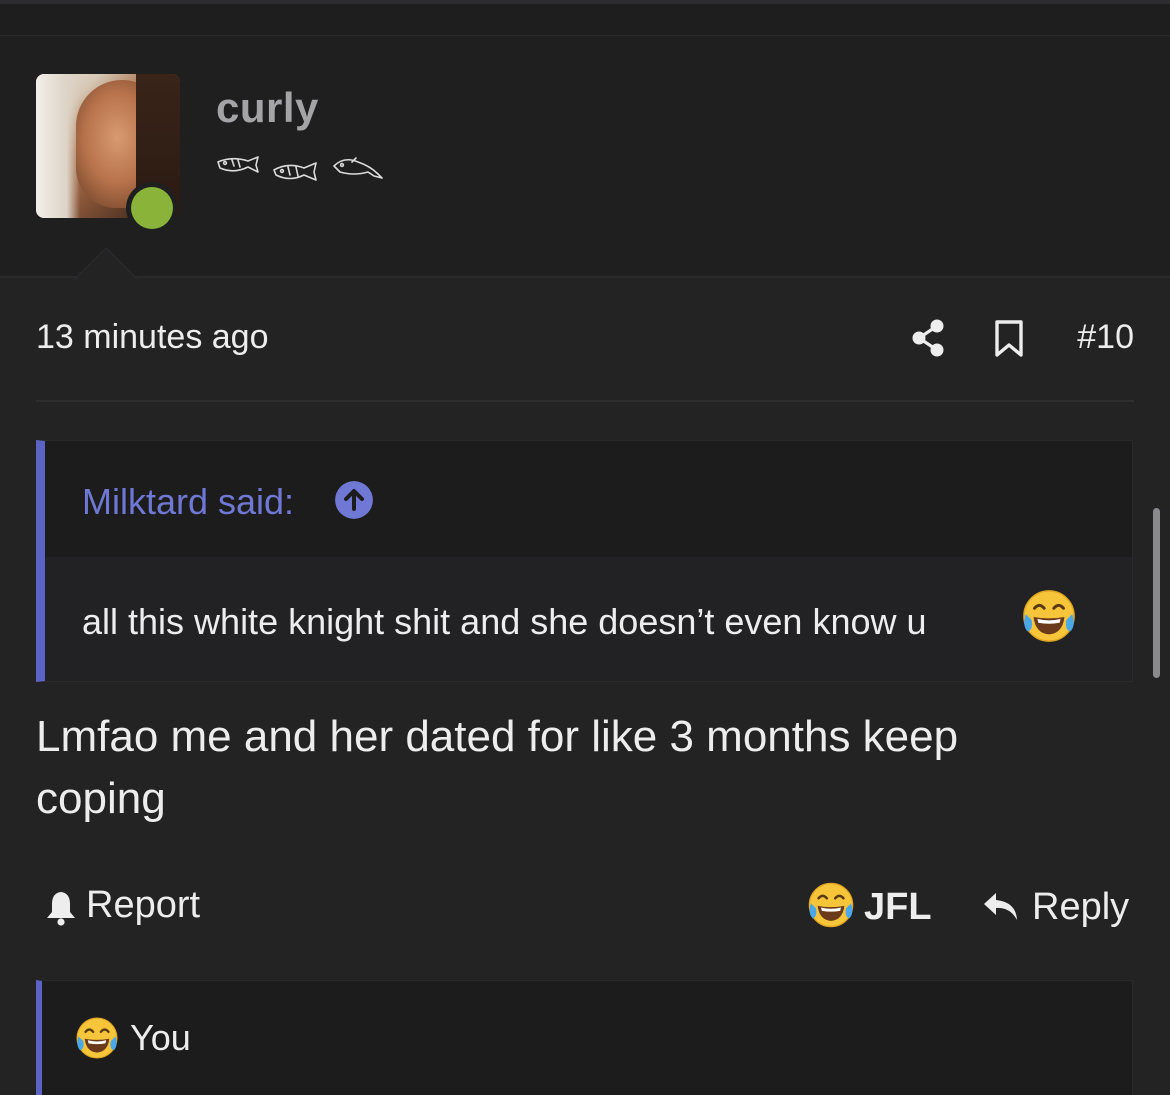 The image size is (1170, 1095). I want to click on reply-button: Reply, so click(1058, 908).